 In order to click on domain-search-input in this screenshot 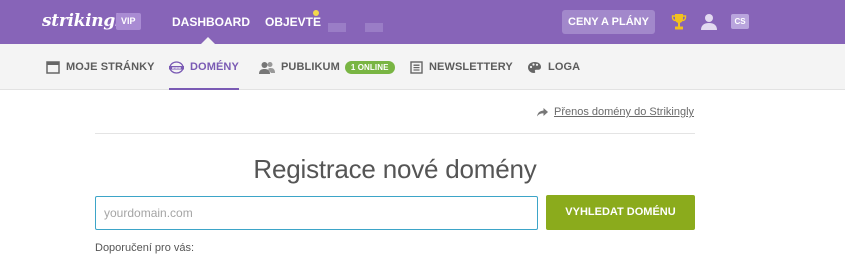, I will do `click(316, 213)`.